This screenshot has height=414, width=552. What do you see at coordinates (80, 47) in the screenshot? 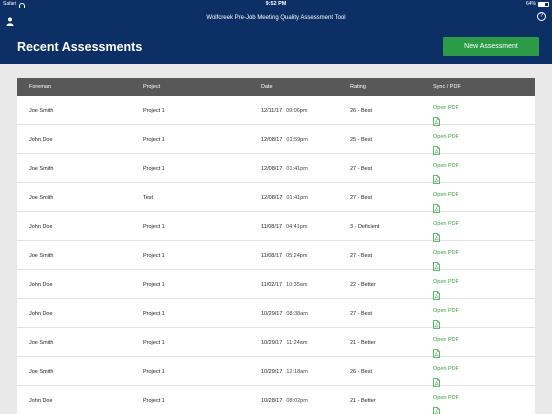
I see `page-title: Recent Assessments` at bounding box center [80, 47].